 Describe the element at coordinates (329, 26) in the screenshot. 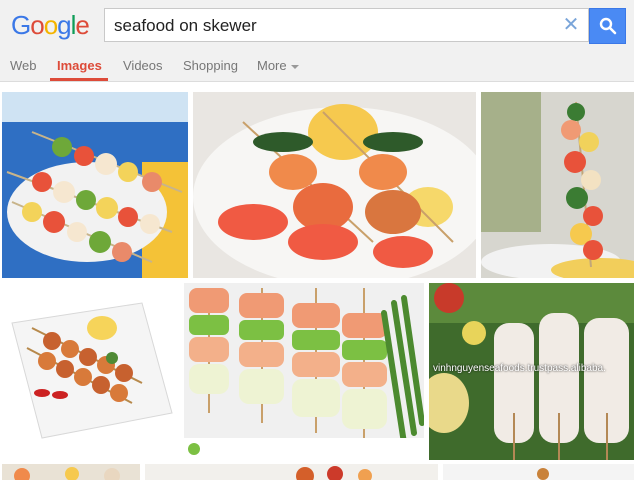

I see `search-input` at that location.